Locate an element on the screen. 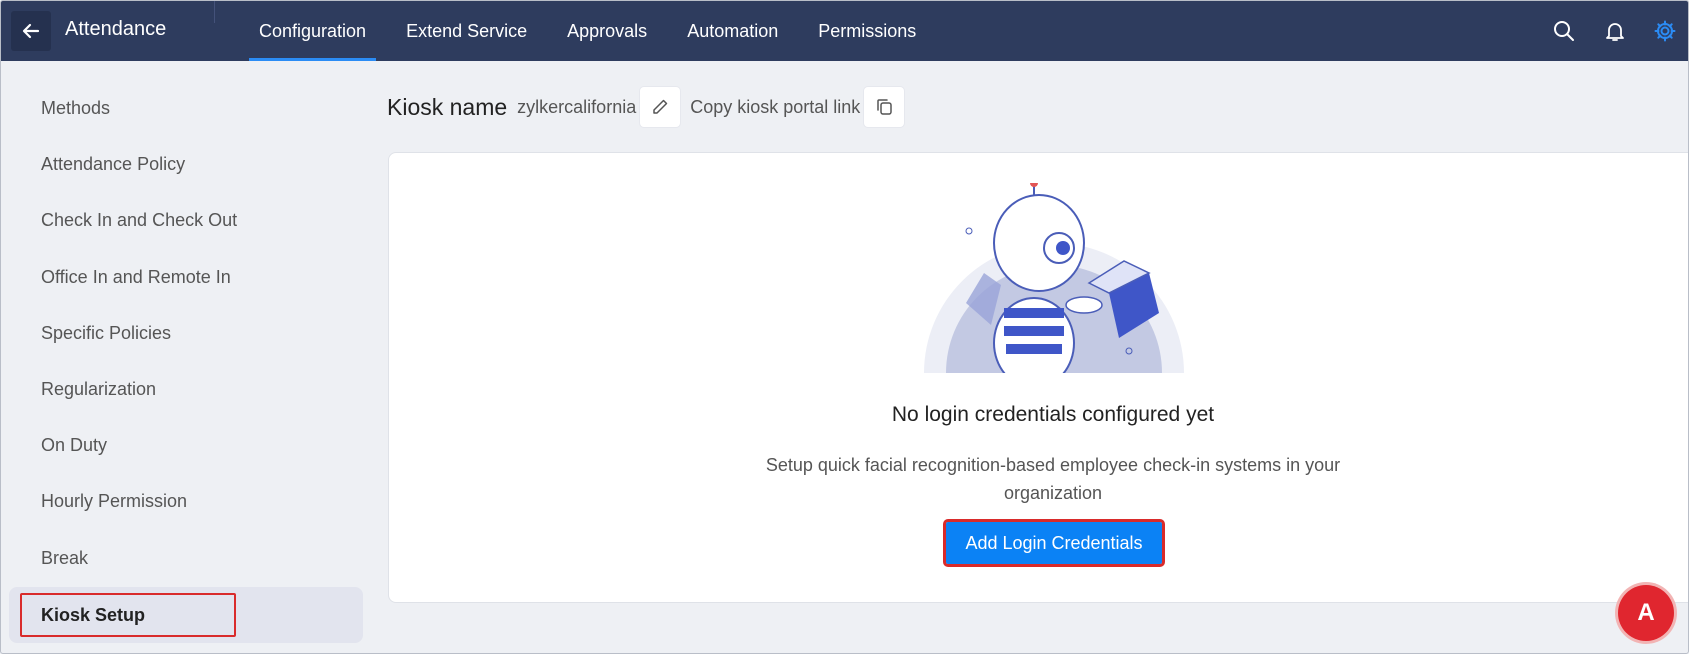 Image resolution: width=1689 pixels, height=654 pixels. empty-state-title: No login credentials configured yet is located at coordinates (1053, 414).